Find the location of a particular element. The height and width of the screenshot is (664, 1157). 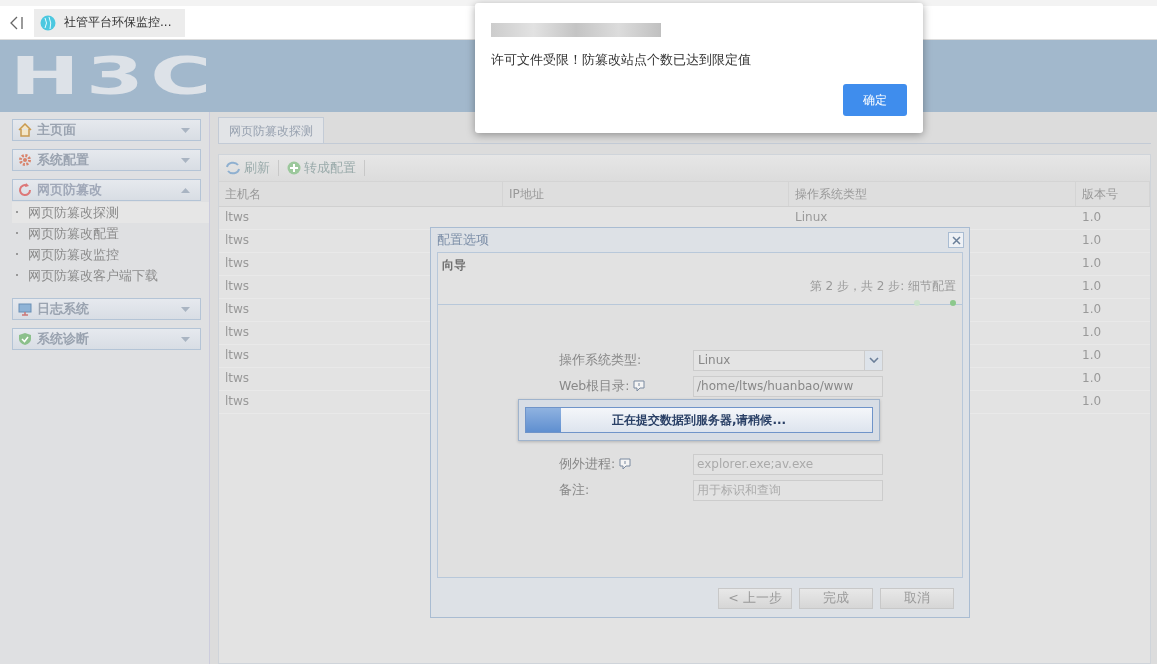

menu-item: 网页防篡改客户端下载 is located at coordinates (110, 275).